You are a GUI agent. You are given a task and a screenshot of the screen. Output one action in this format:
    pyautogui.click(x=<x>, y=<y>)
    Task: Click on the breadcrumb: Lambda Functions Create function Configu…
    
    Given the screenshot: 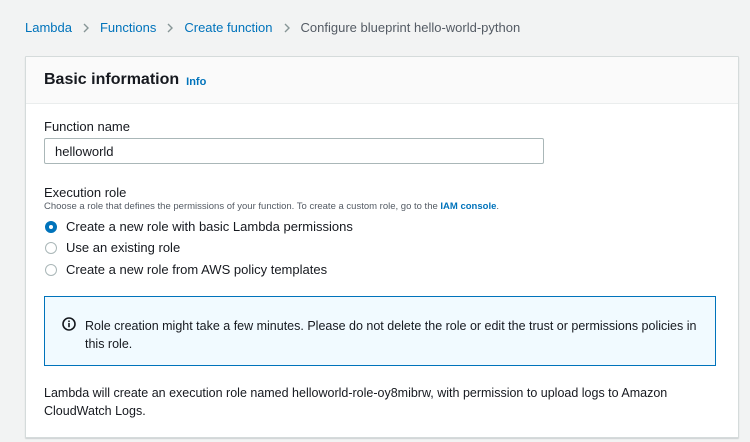 What is the action you would take?
    pyautogui.click(x=272, y=28)
    